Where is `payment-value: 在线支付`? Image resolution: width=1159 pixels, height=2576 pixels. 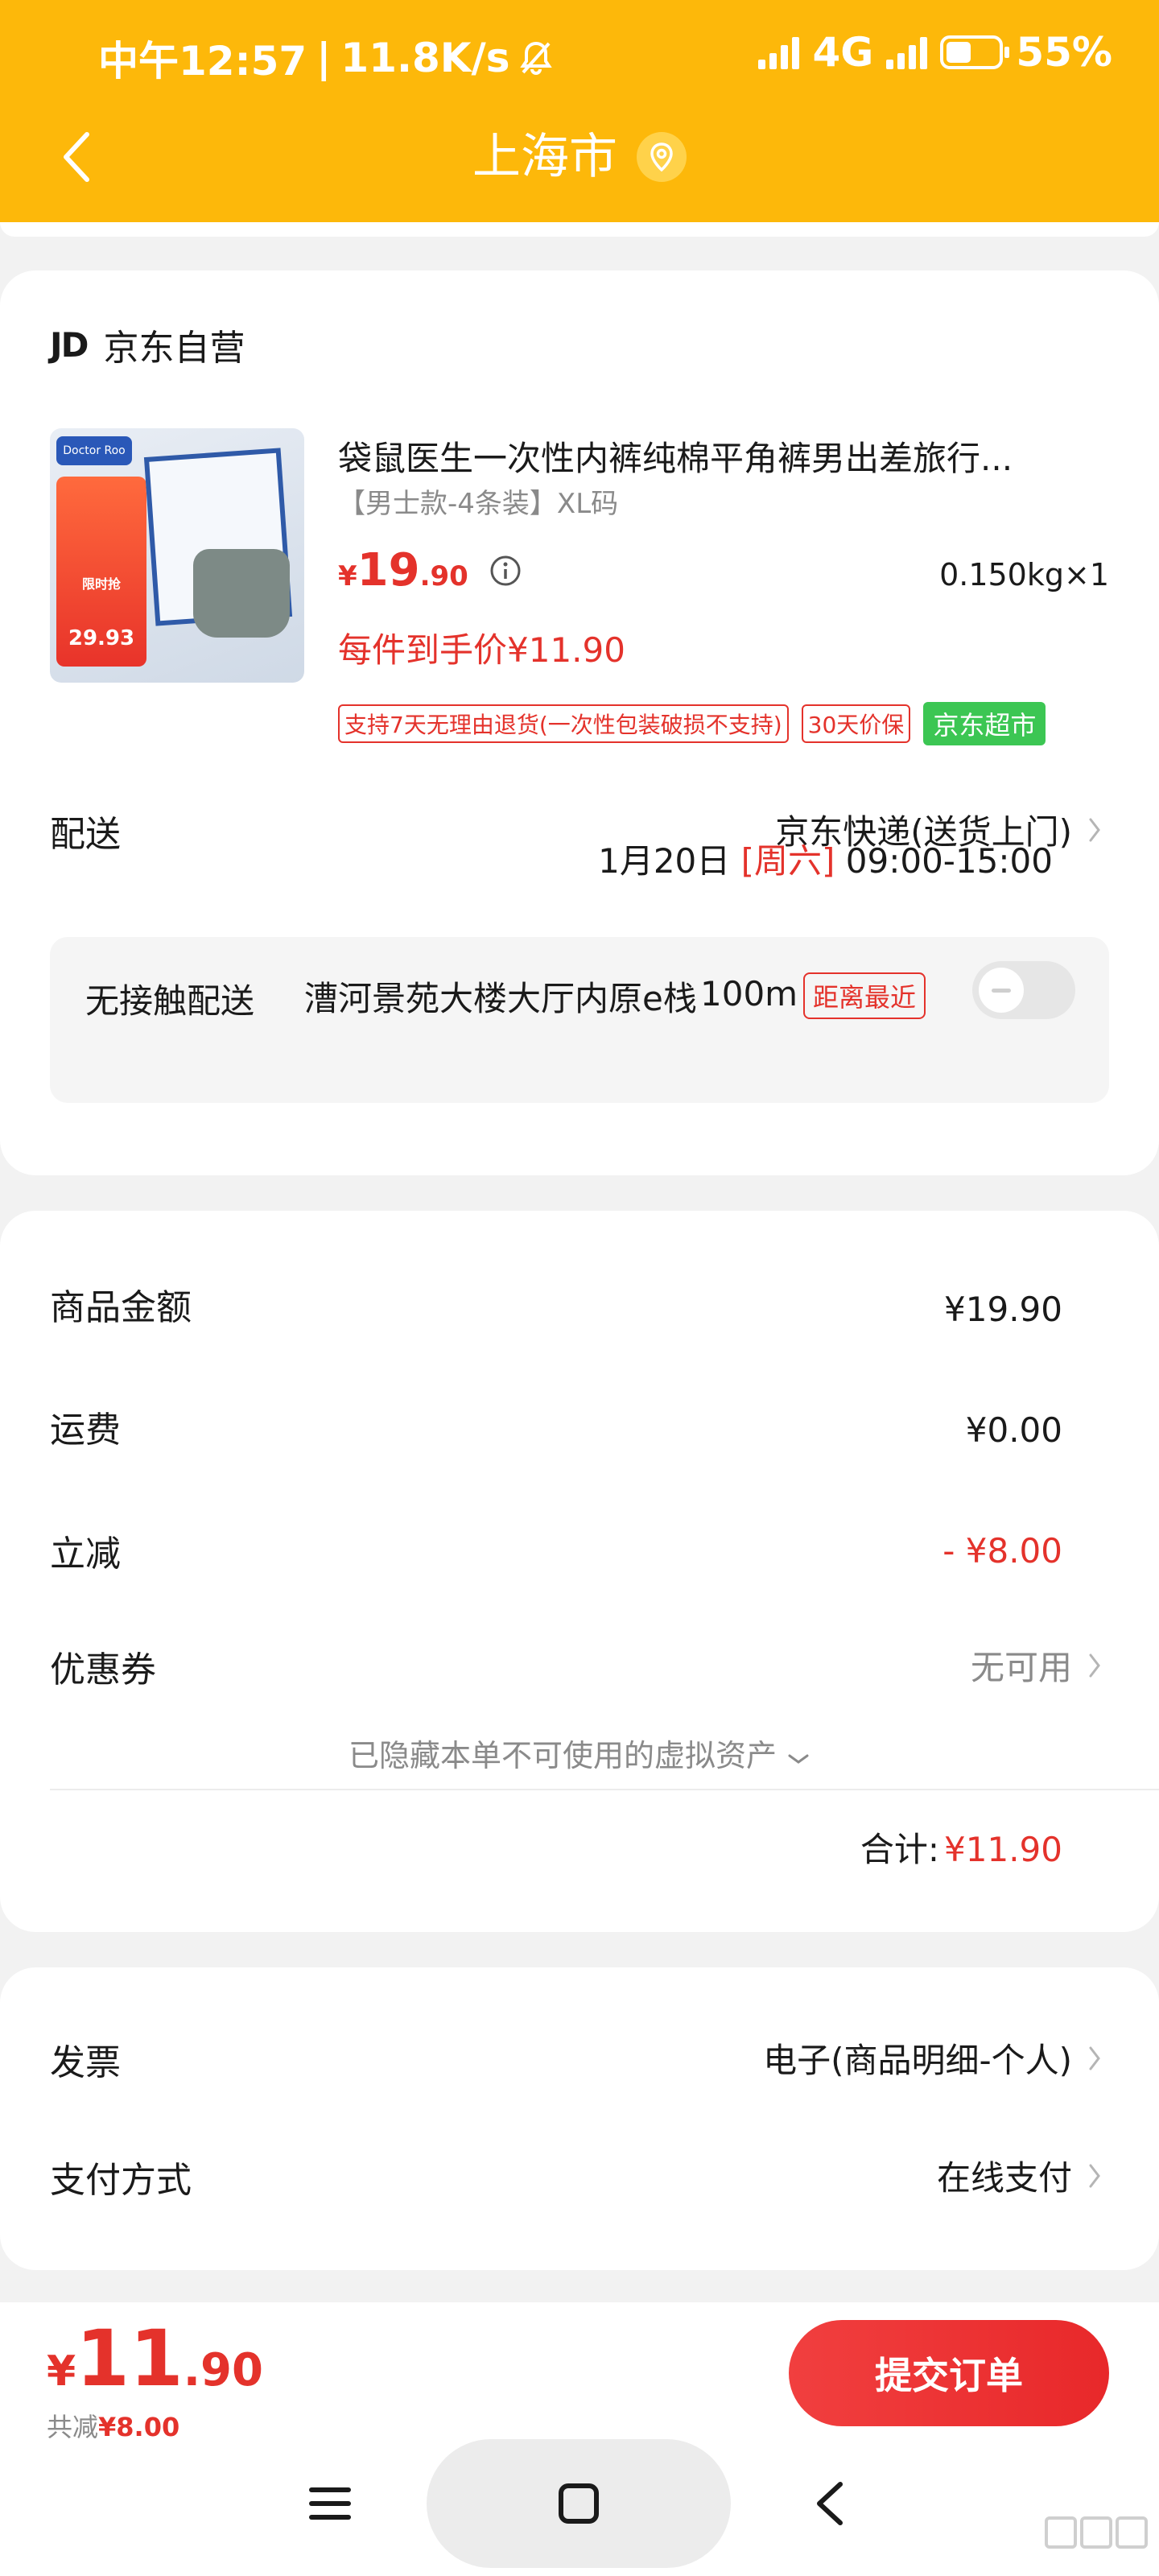
payment-value: 在线支付 is located at coordinates (1004, 2178).